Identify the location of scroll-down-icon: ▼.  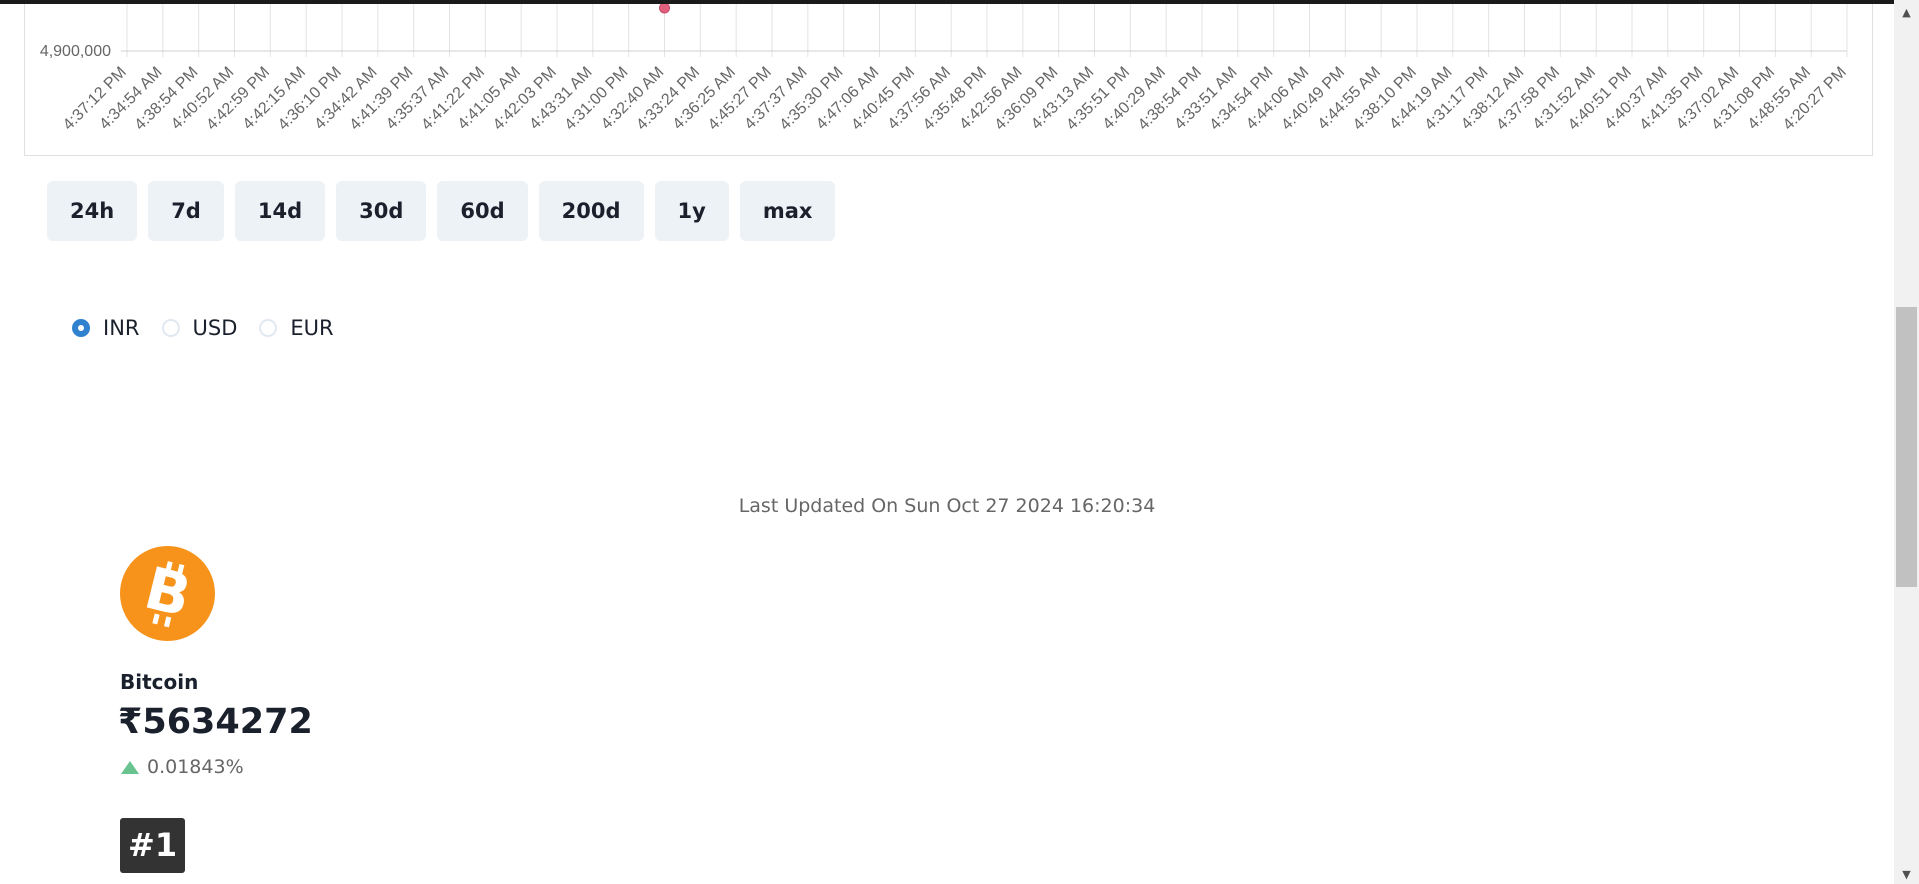
(1906, 875).